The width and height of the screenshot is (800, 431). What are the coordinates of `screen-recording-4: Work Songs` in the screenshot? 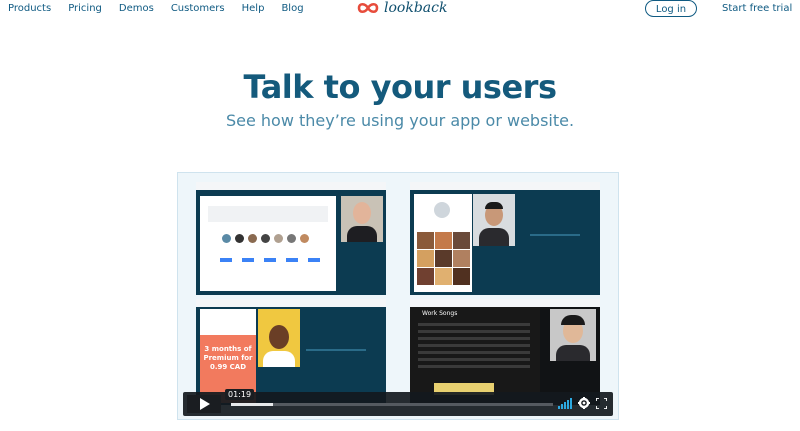 It's located at (505, 352).